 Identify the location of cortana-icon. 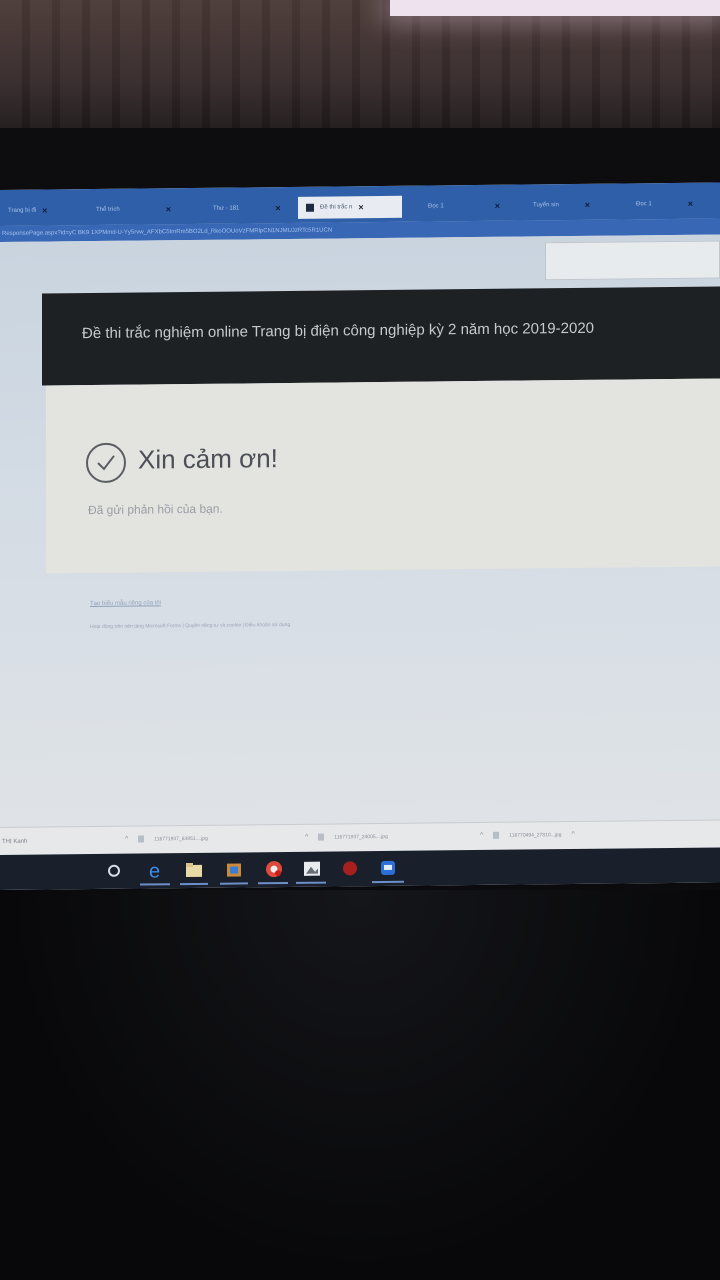
(114, 871).